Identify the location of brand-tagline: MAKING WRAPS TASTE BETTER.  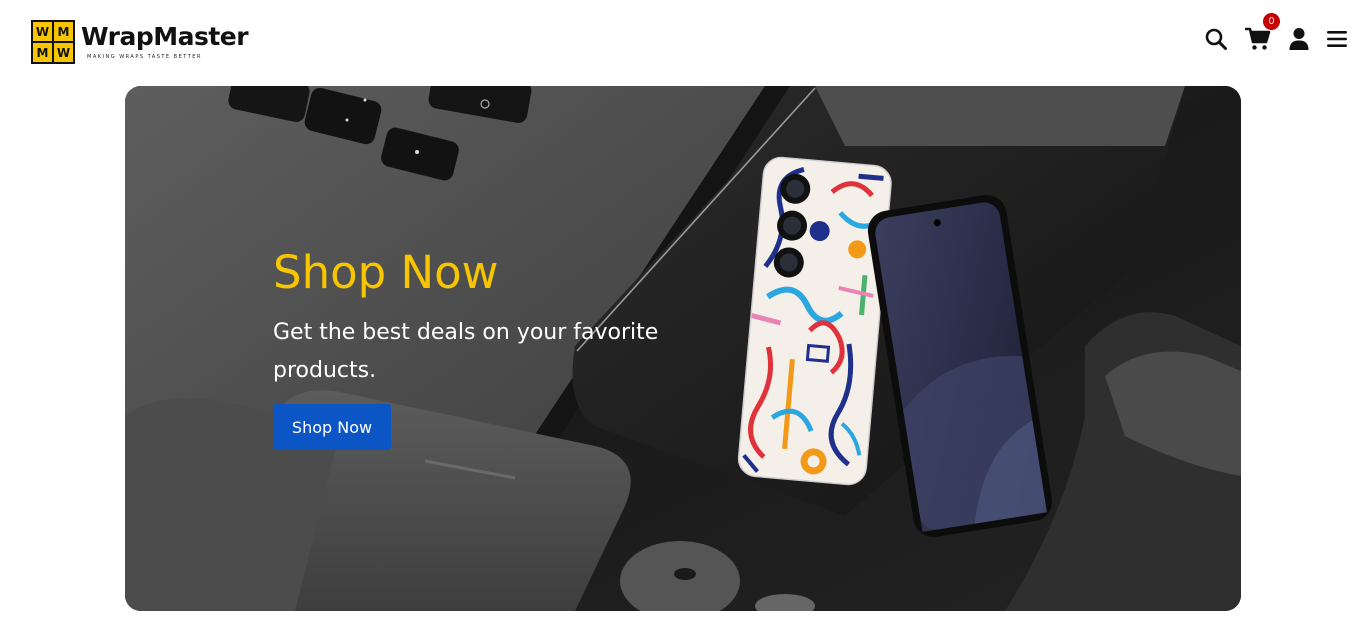
(144, 57).